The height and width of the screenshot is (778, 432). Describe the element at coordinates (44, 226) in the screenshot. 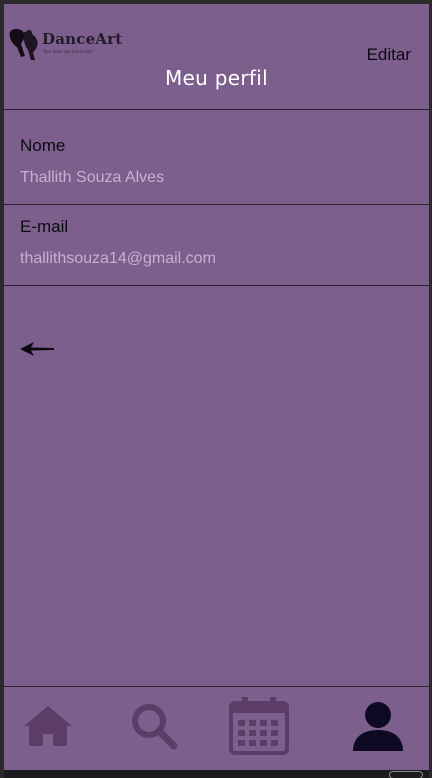

I see `email-label: E-mail` at that location.